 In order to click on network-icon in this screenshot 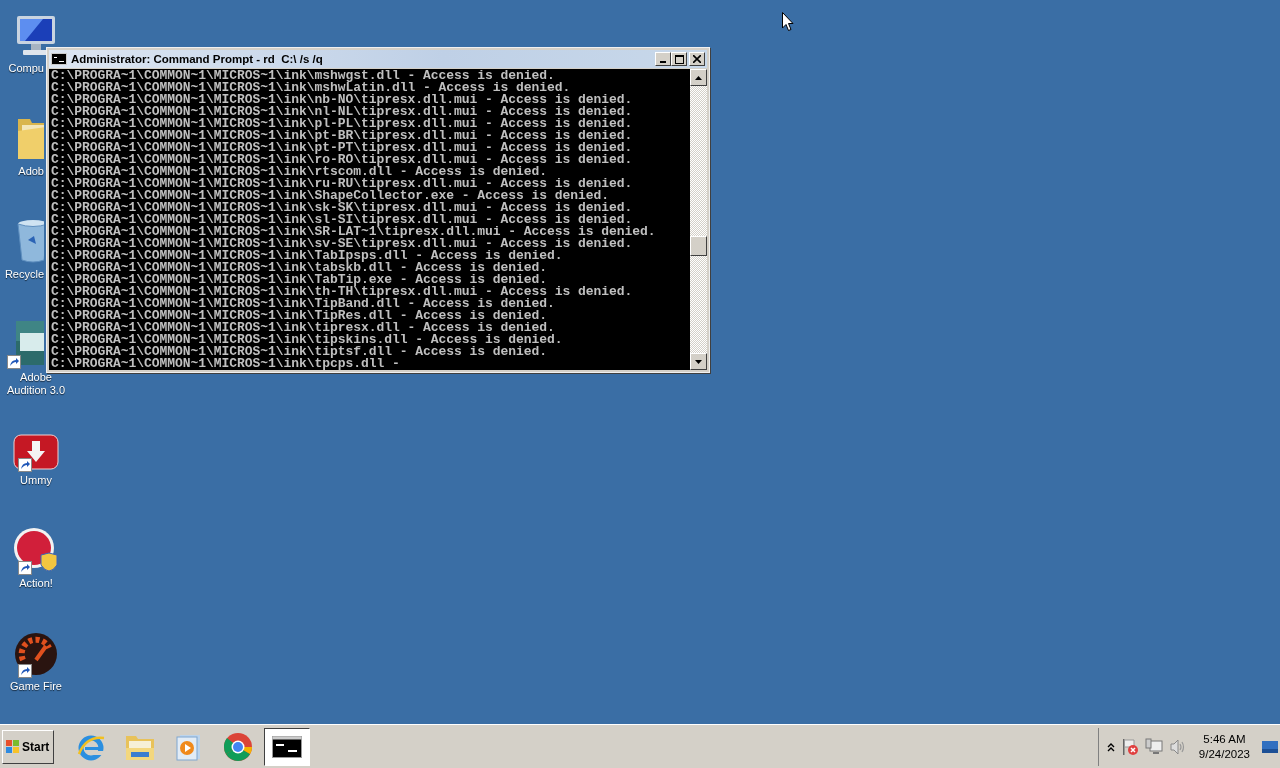, I will do `click(1153, 746)`.